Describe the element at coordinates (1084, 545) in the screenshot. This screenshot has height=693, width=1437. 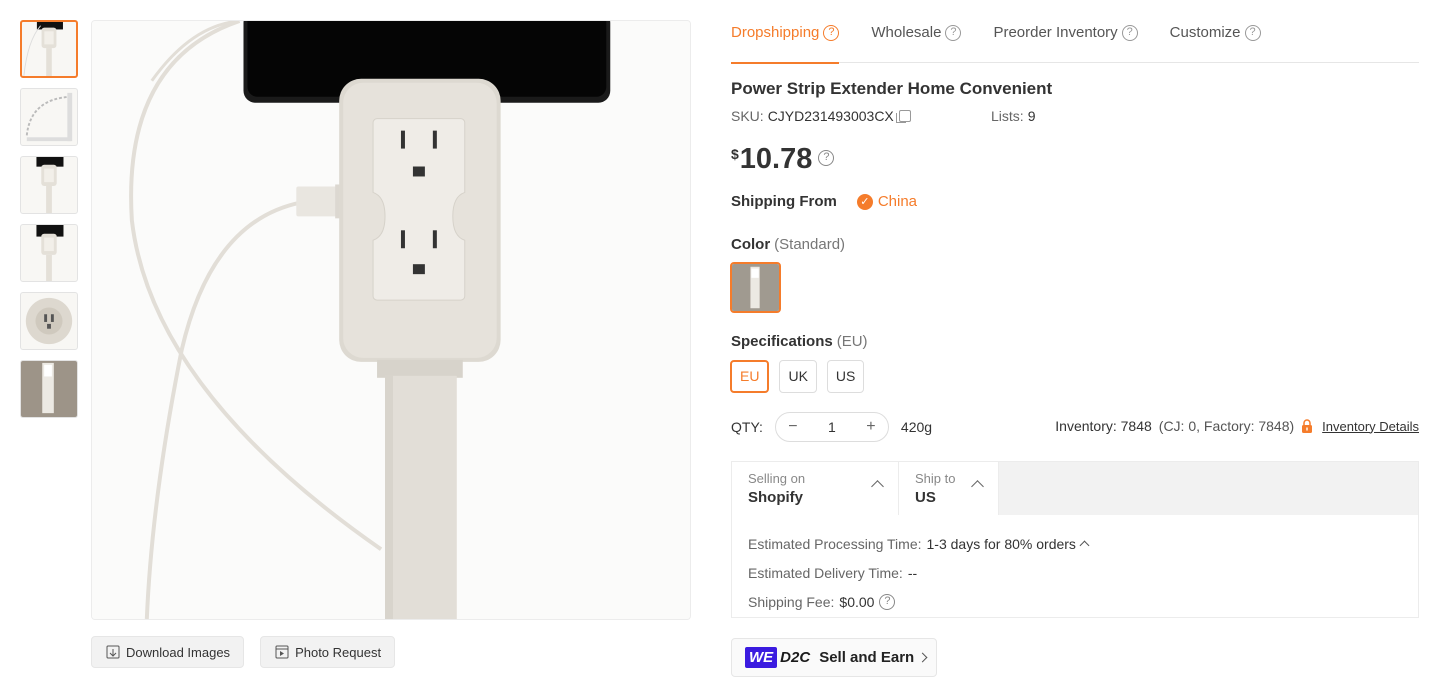
I see `chevron-up-icon` at that location.